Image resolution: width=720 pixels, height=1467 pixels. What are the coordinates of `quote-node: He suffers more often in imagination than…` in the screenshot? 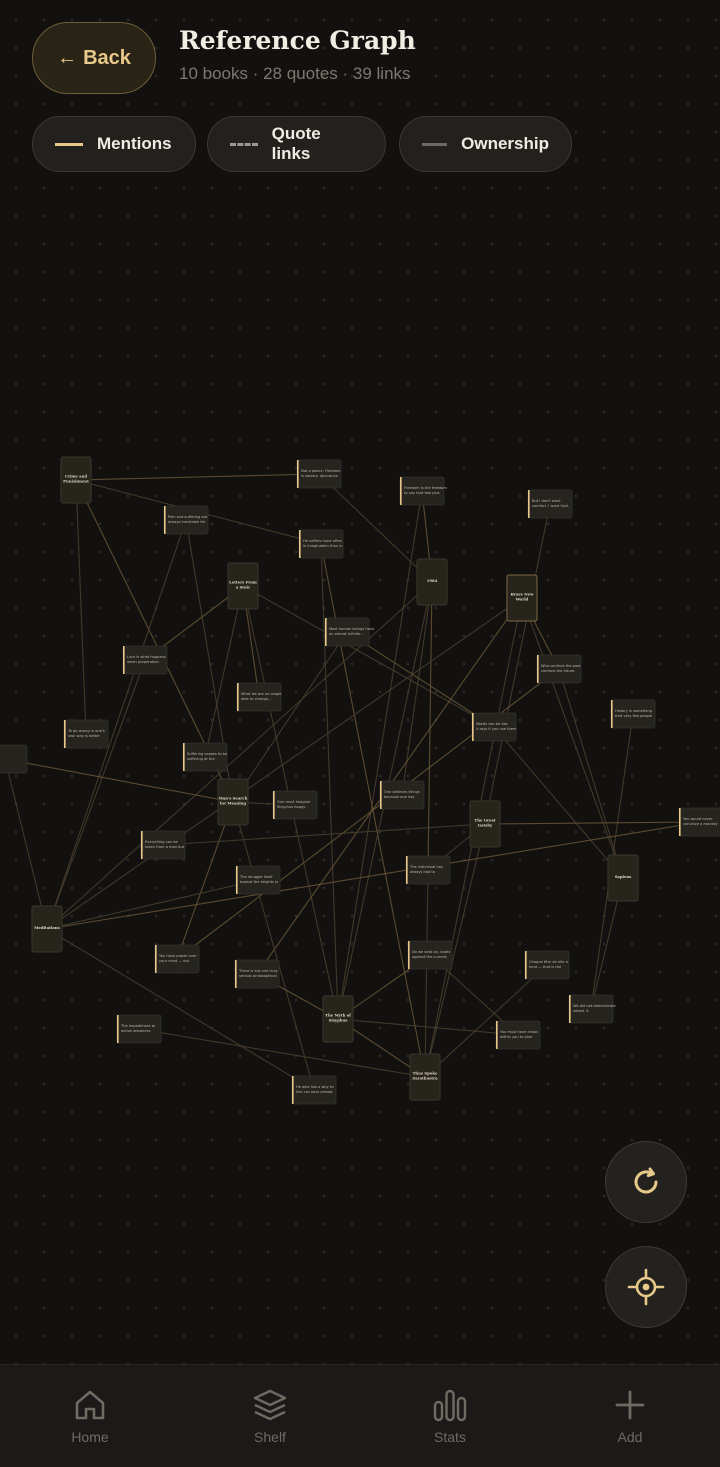 It's located at (321, 544).